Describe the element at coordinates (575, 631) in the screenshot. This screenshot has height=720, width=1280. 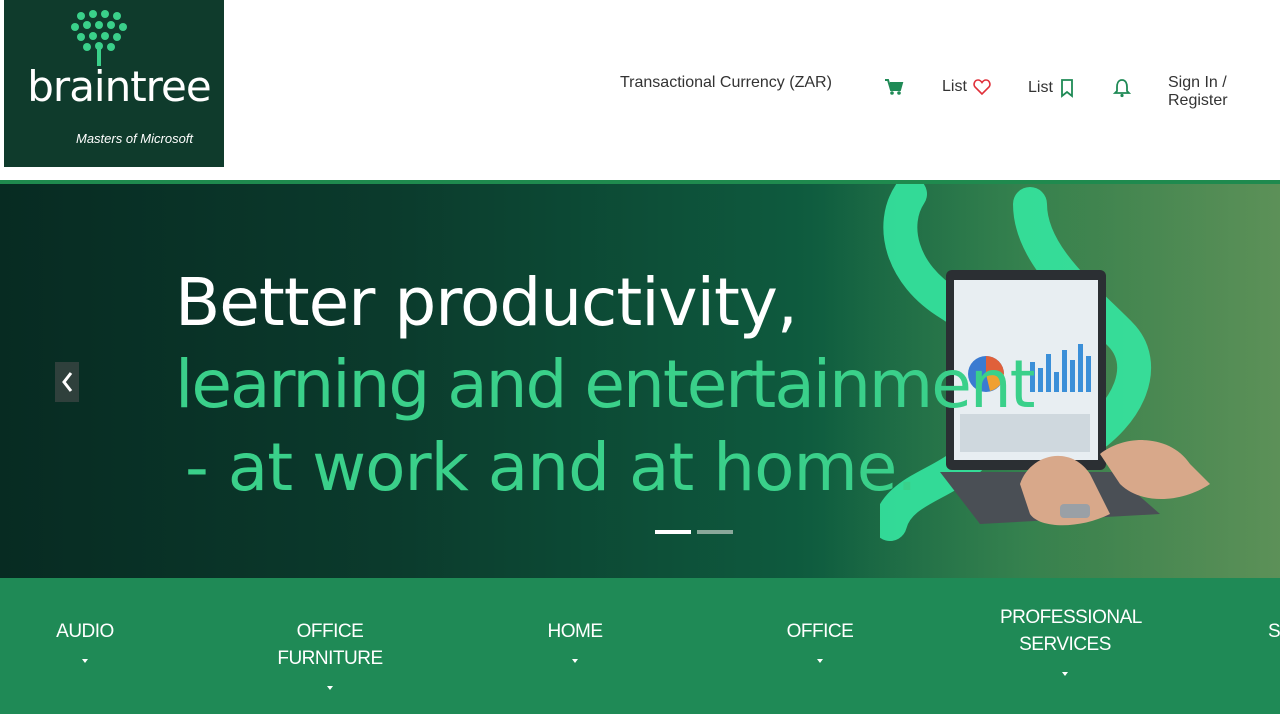
I see `category-label: HOME` at that location.